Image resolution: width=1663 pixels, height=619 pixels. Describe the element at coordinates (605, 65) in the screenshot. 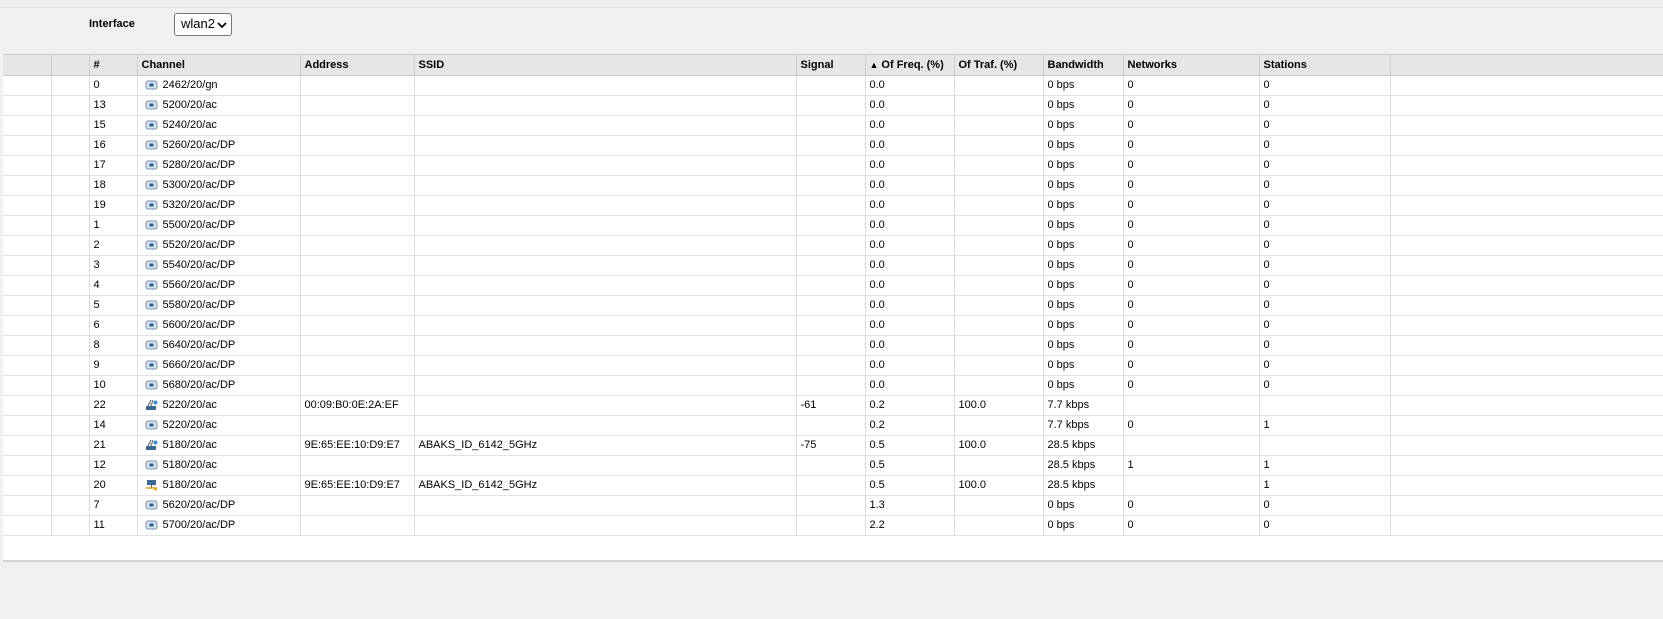

I see `ssid-column-header: SSID` at that location.